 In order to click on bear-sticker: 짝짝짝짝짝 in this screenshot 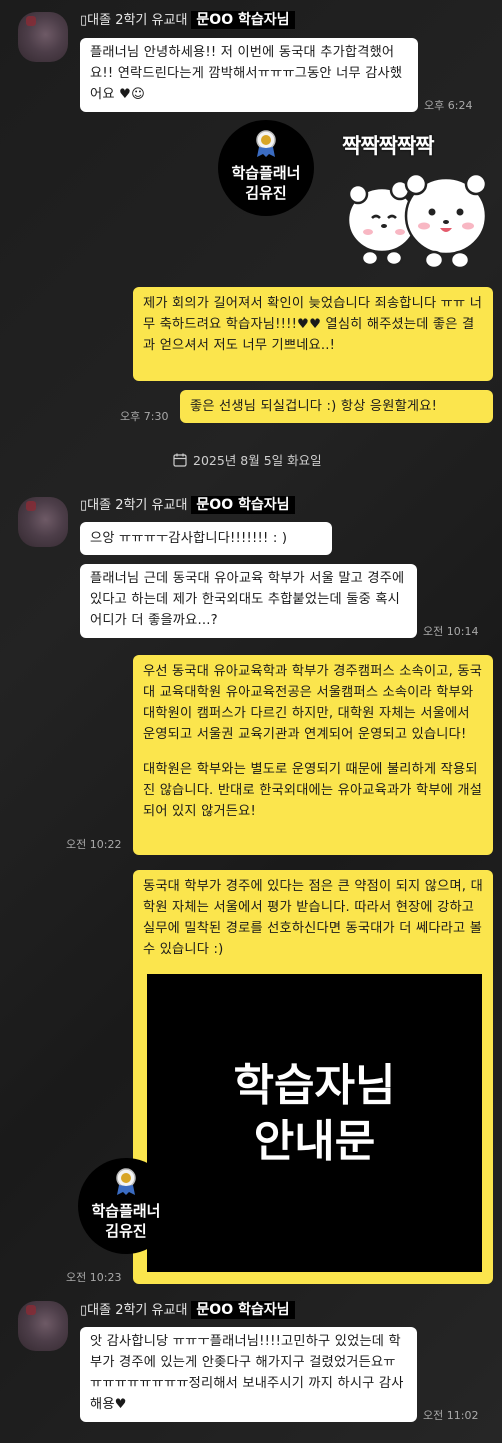, I will do `click(418, 202)`.